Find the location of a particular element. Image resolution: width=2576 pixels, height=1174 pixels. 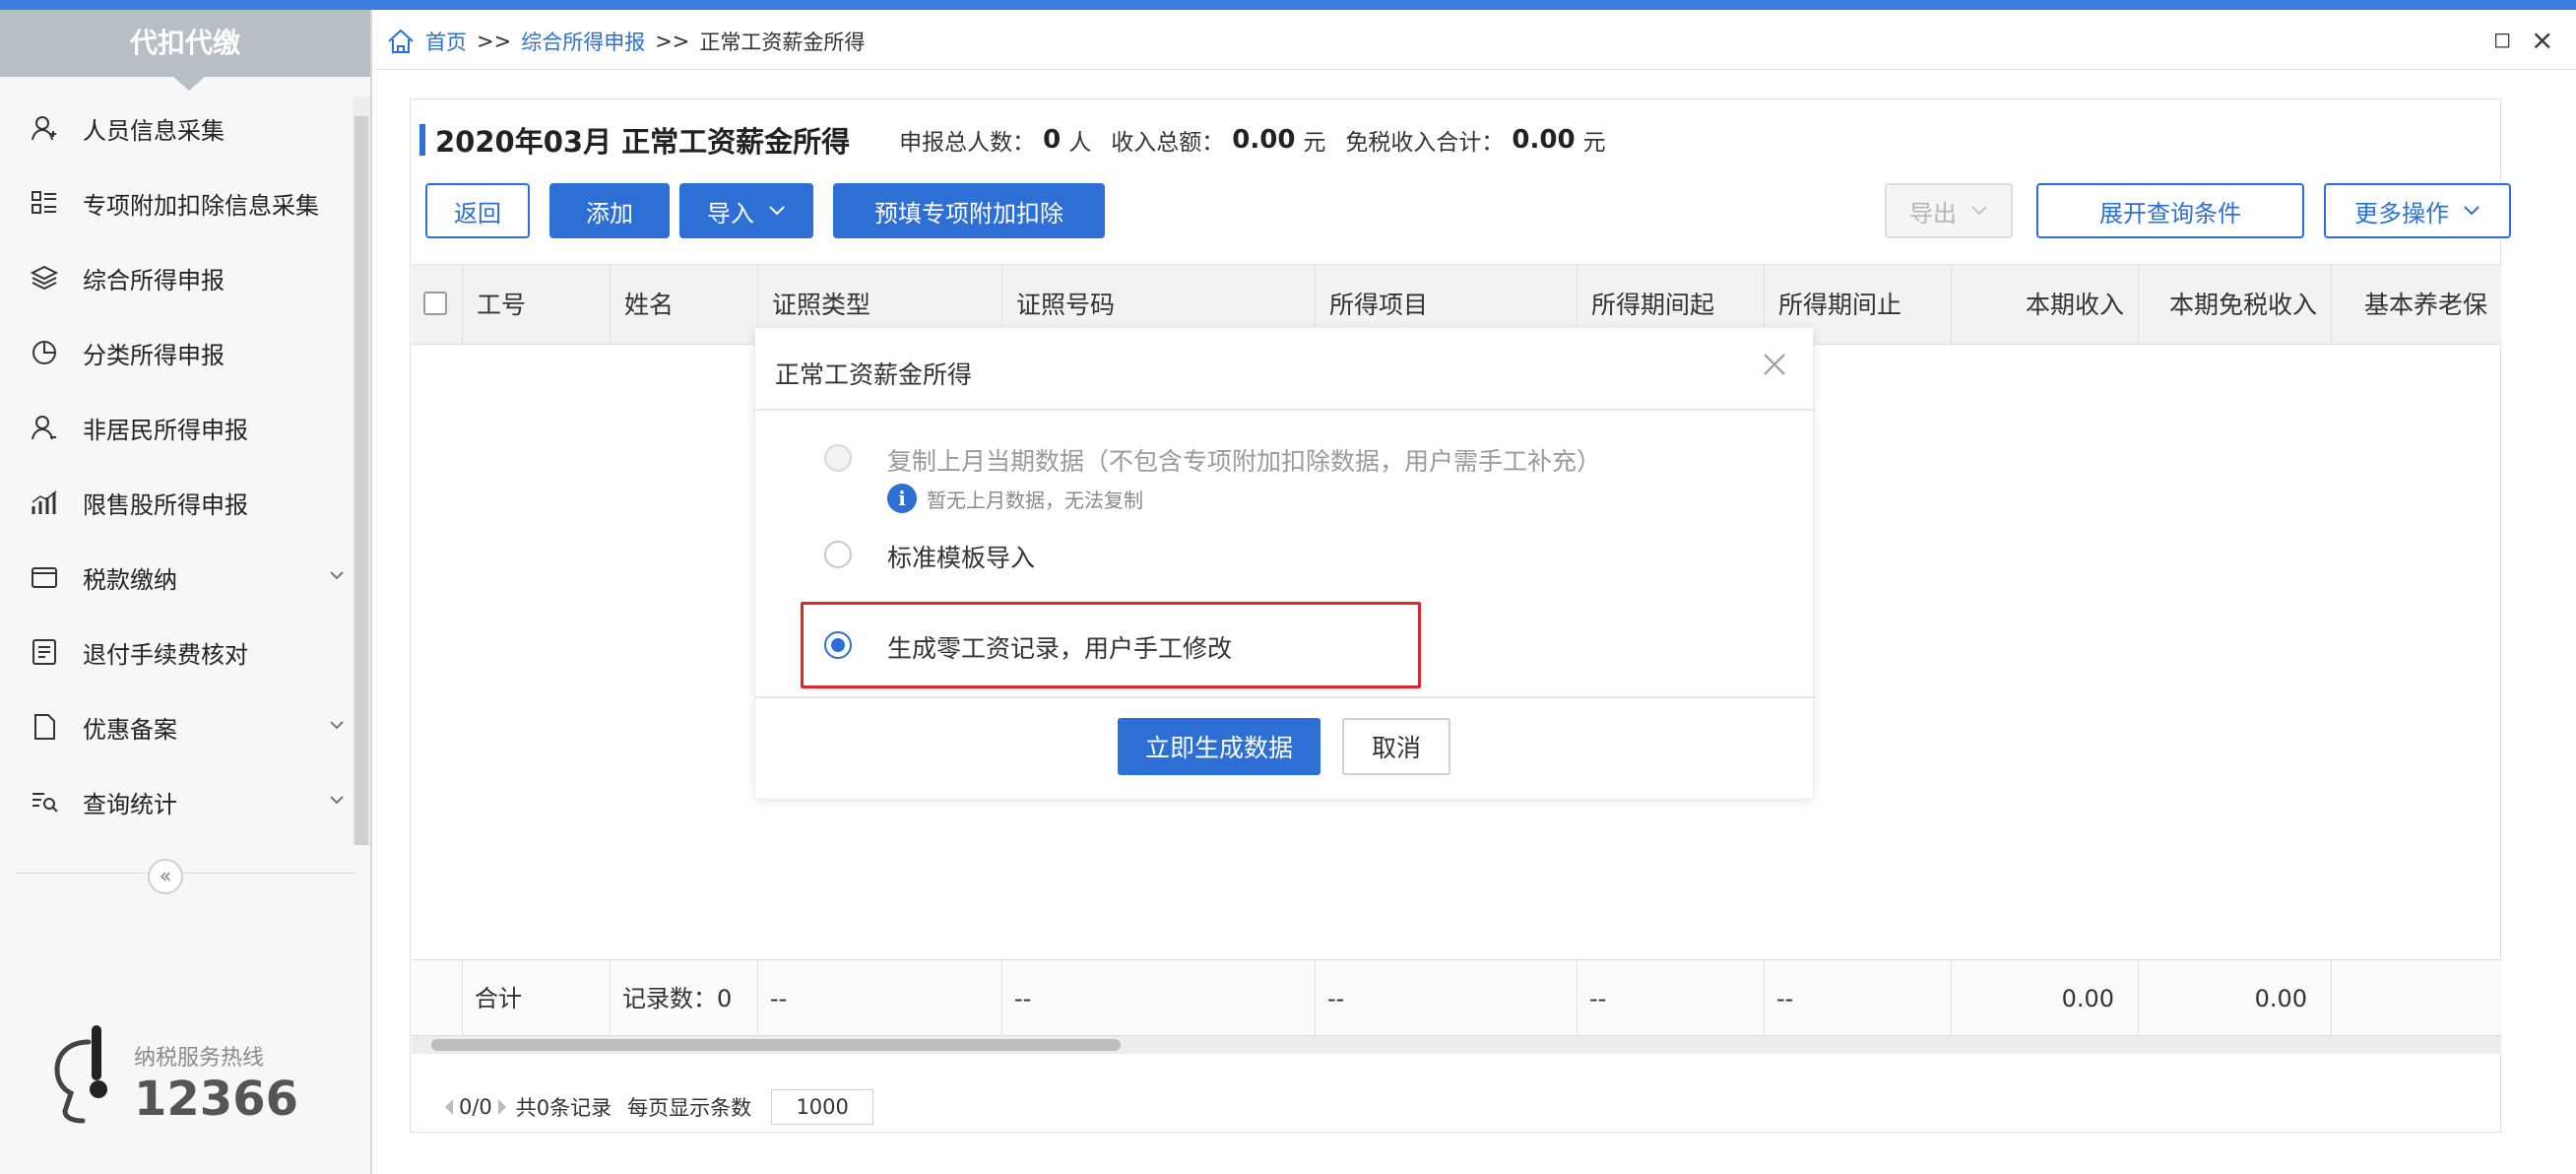

select-all-checkbox is located at coordinates (435, 303).